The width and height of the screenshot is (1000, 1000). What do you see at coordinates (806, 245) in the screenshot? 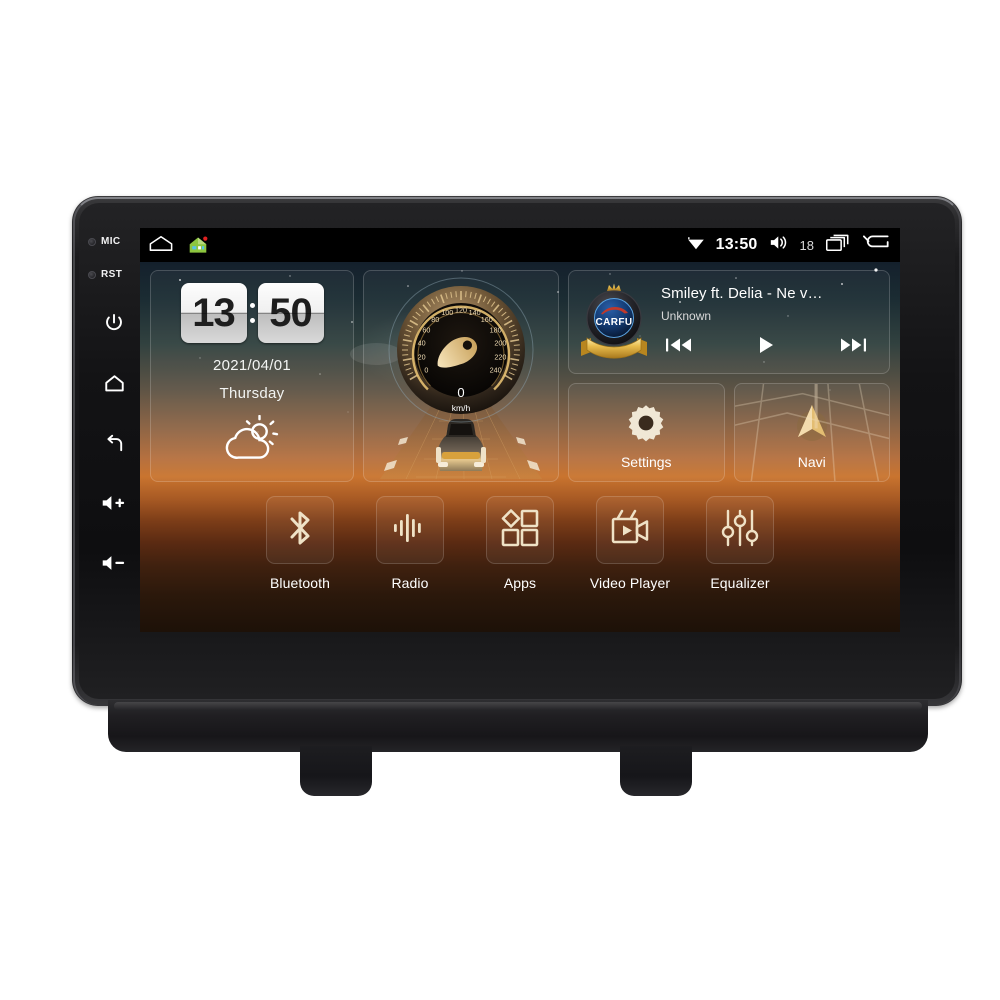
I see `volume-level: 18` at bounding box center [806, 245].